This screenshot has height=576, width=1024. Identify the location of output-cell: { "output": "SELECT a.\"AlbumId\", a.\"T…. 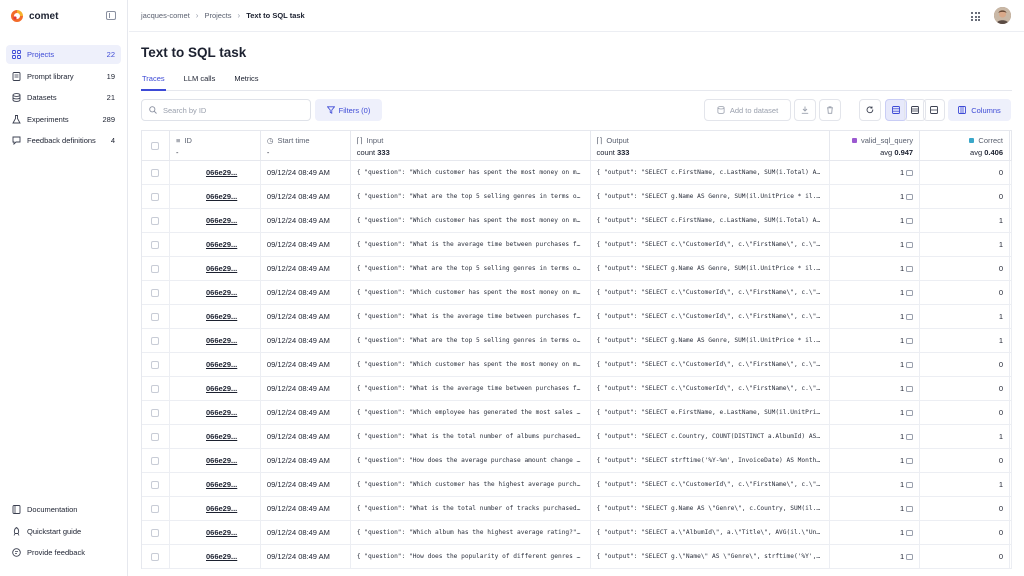
(711, 532).